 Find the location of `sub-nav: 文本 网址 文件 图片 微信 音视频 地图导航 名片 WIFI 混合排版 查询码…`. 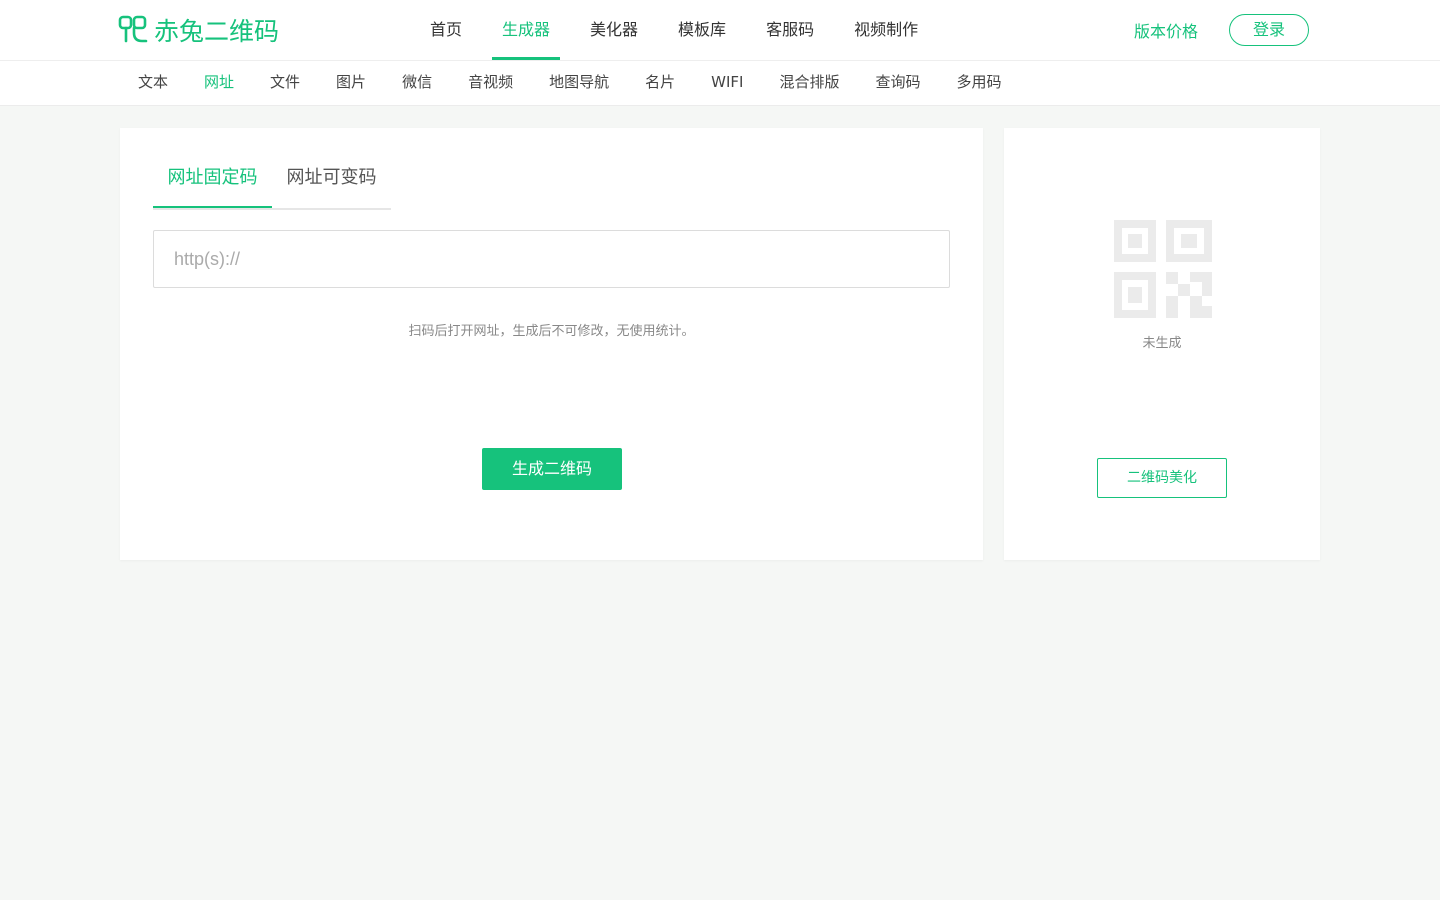

sub-nav: 文本 网址 文件 图片 微信 音视频 地图导航 名片 WIFI 混合排版 查询码… is located at coordinates (720, 83).